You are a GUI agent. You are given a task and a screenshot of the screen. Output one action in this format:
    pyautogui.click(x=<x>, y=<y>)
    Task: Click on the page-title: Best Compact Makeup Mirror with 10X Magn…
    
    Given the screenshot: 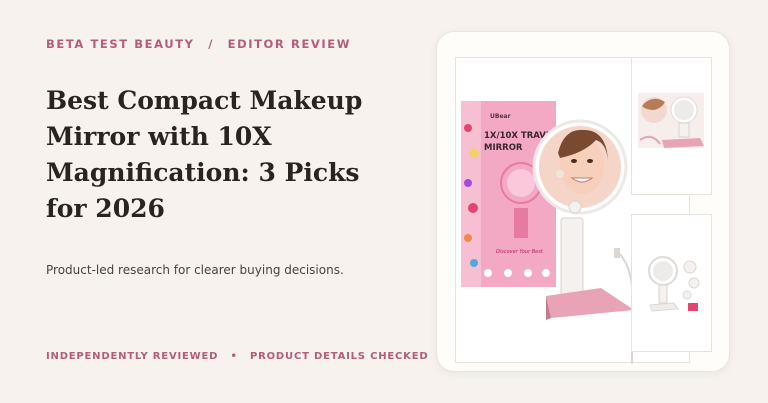 What is the action you would take?
    pyautogui.click(x=204, y=154)
    